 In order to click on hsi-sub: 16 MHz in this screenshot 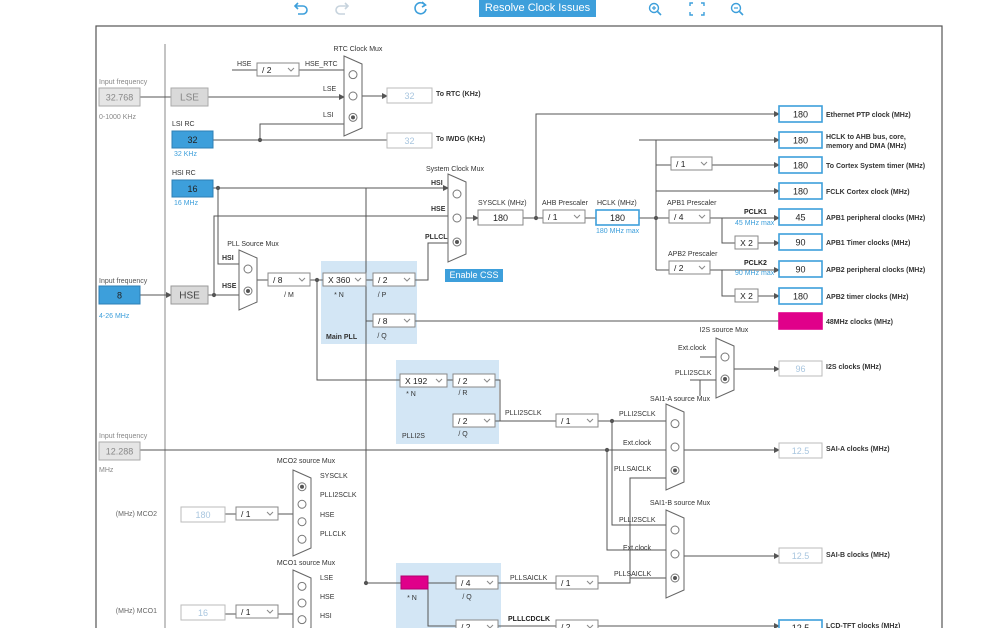, I will do `click(186, 203)`.